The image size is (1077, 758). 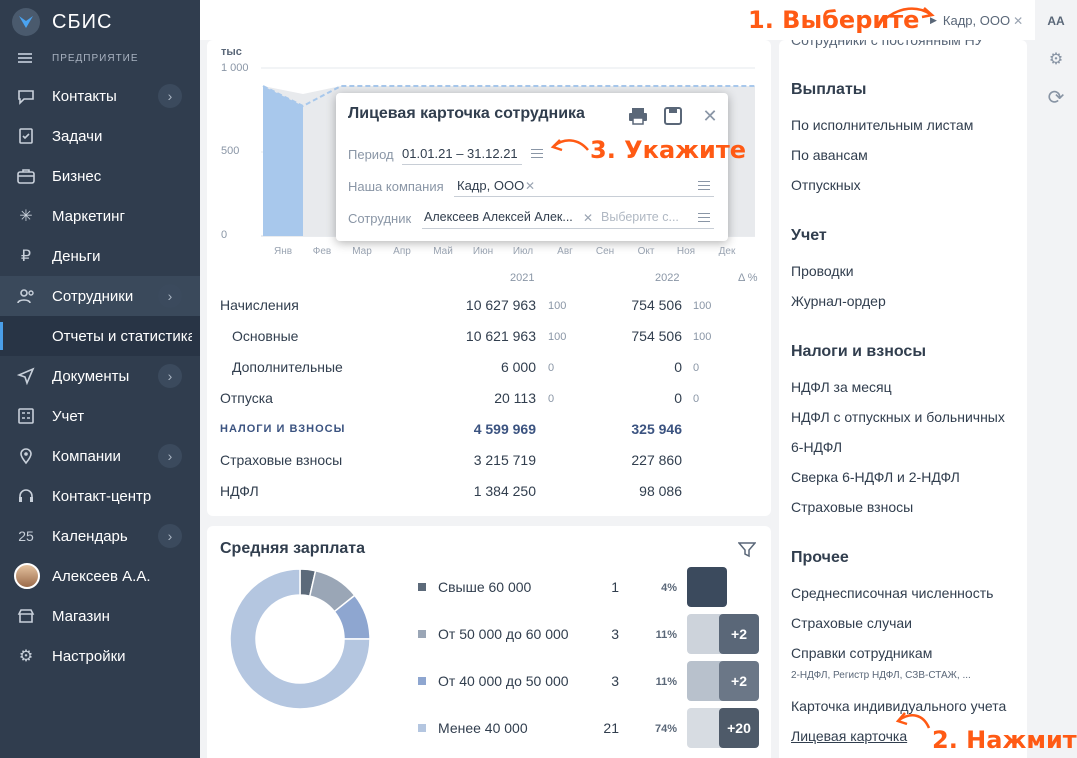 I want to click on report-link: По исполнительным листам, so click(x=882, y=125).